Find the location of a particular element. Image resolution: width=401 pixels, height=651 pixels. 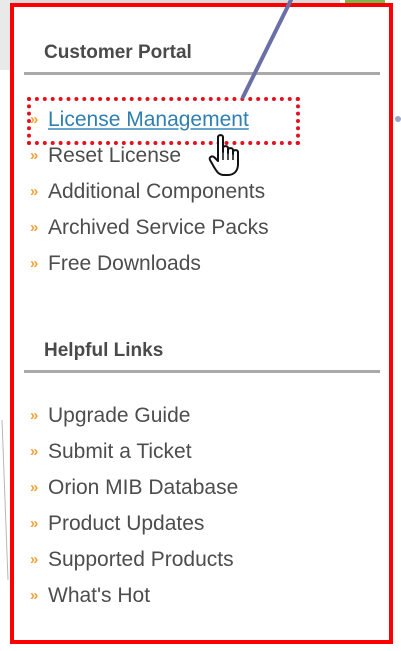

link-label: Reset License is located at coordinates (115, 155).